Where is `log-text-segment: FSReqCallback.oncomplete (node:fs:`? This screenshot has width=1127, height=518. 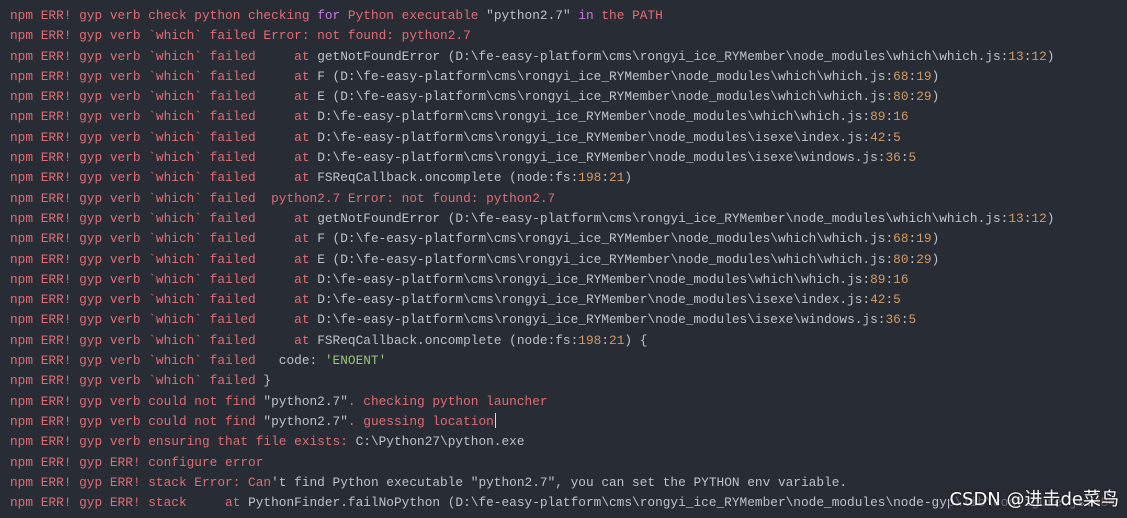
log-text-segment: FSReqCallback.oncomplete (node:fs: is located at coordinates (448, 178).